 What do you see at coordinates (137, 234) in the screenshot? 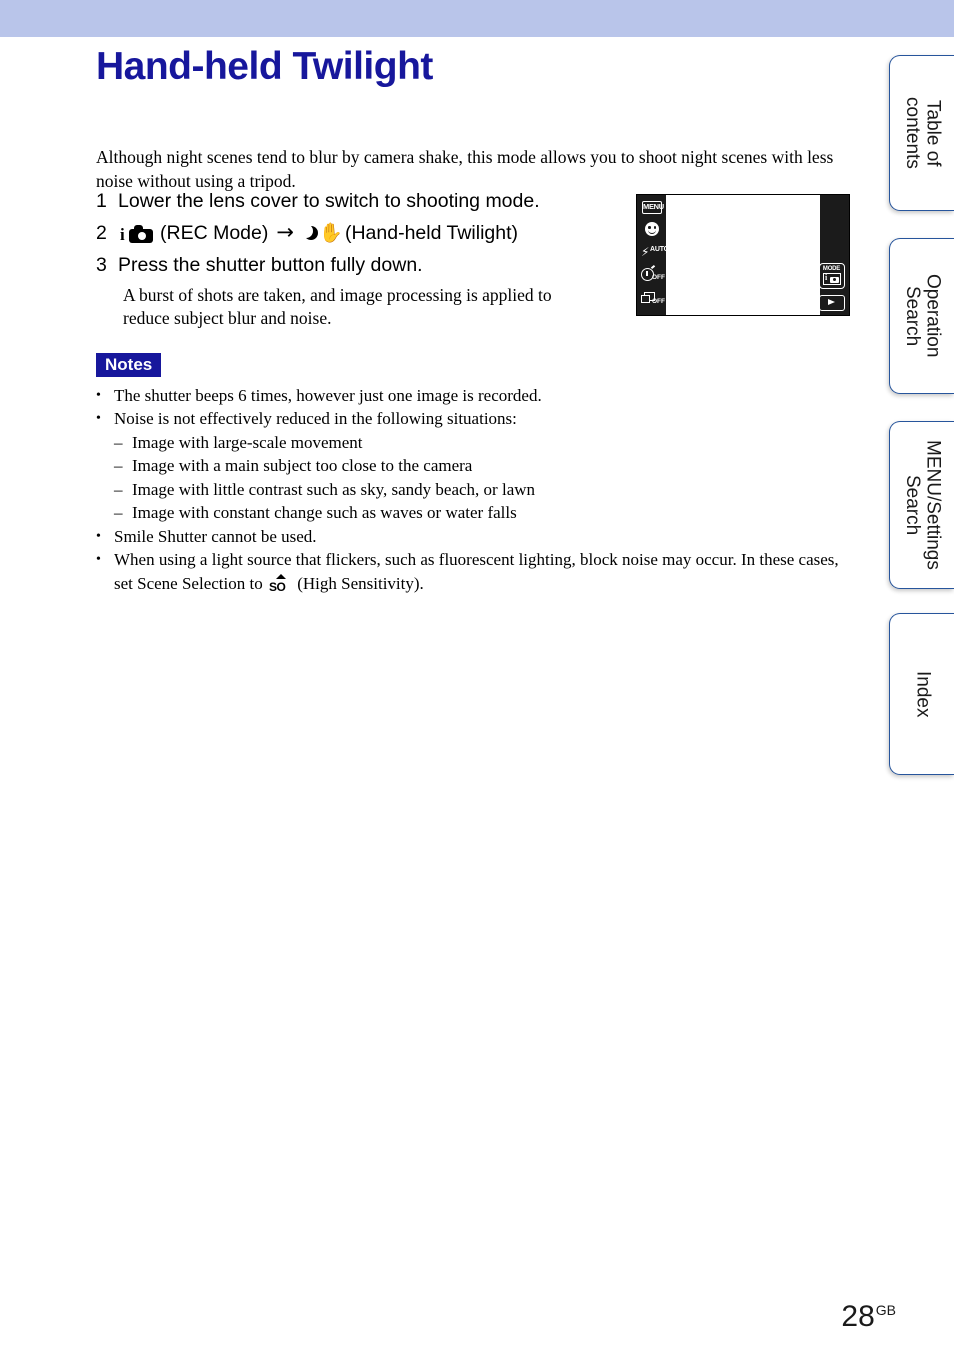
I see `rec-mode-icon: i` at bounding box center [137, 234].